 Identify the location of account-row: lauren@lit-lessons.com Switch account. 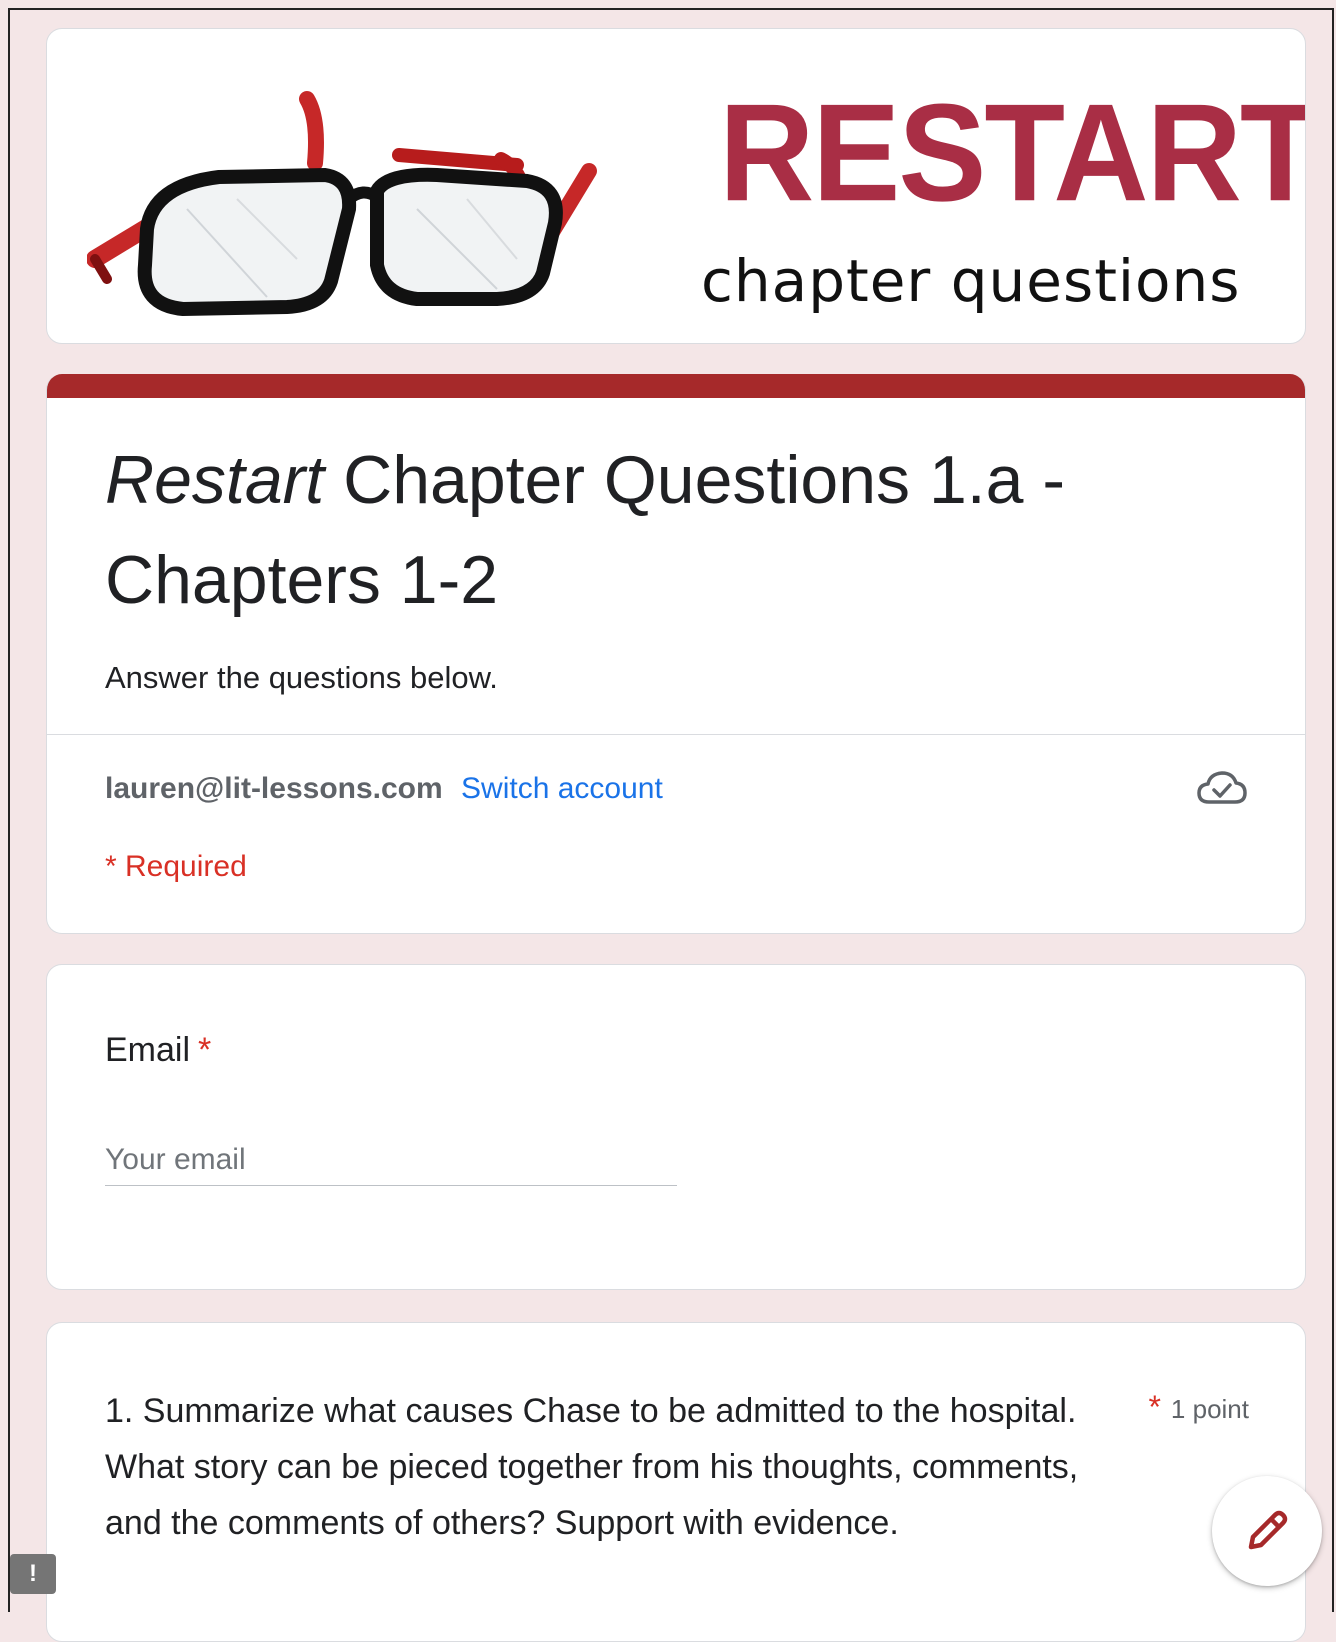
(384, 789).